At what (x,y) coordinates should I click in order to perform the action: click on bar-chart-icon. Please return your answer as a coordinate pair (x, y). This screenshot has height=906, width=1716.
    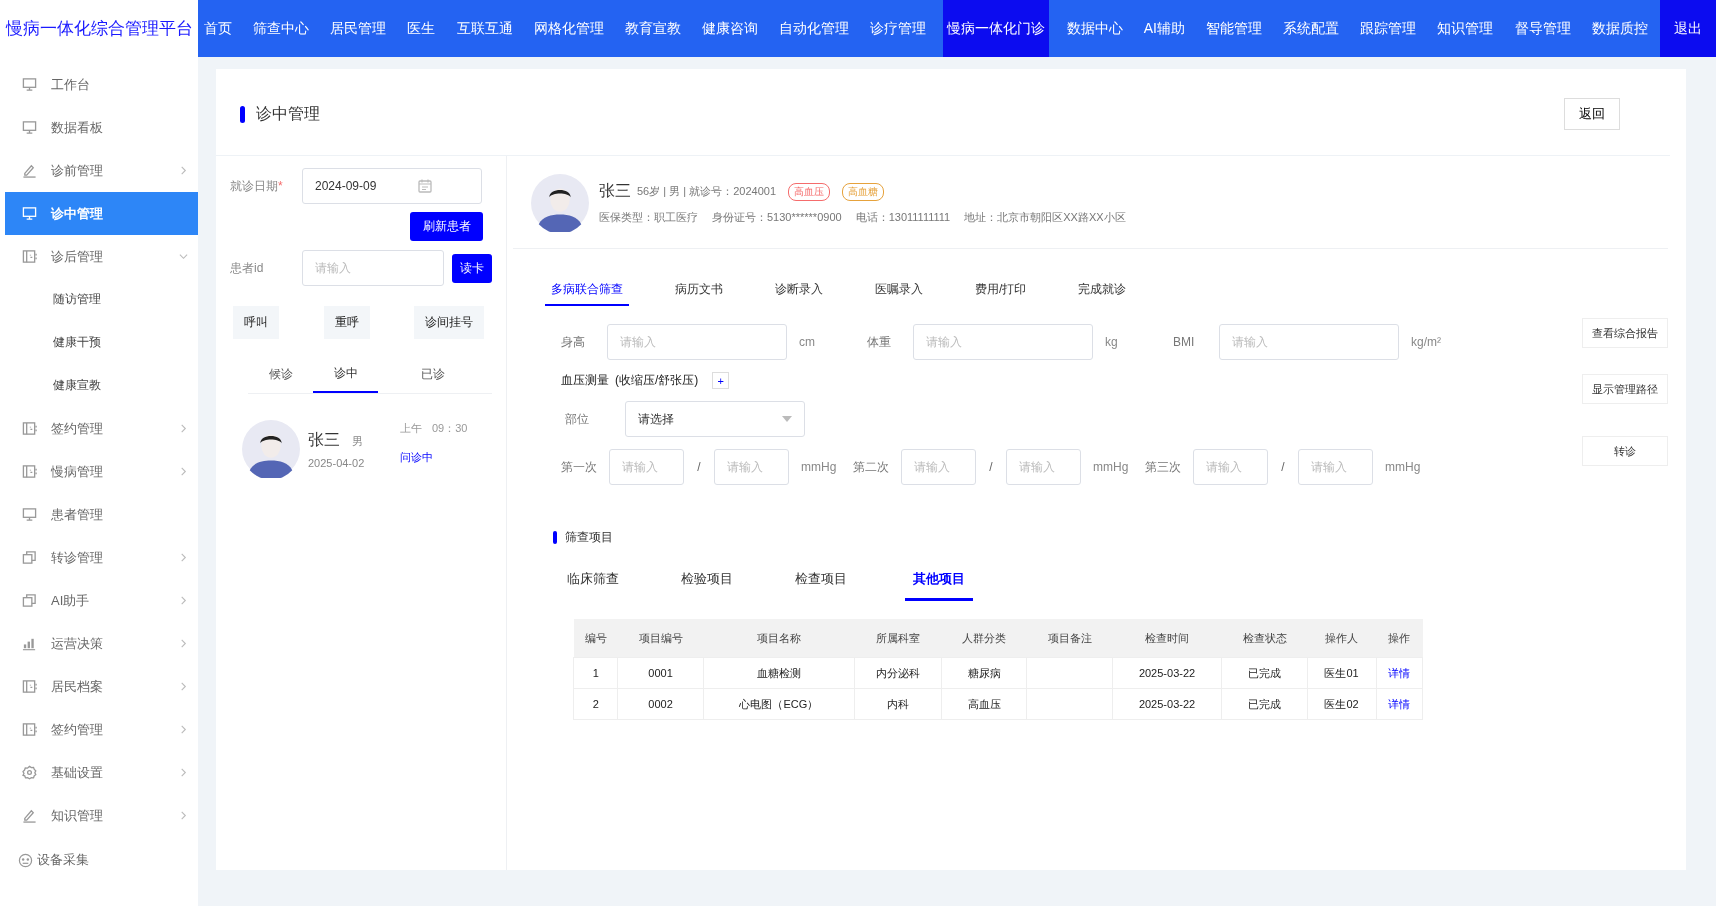
    Looking at the image, I should click on (29, 643).